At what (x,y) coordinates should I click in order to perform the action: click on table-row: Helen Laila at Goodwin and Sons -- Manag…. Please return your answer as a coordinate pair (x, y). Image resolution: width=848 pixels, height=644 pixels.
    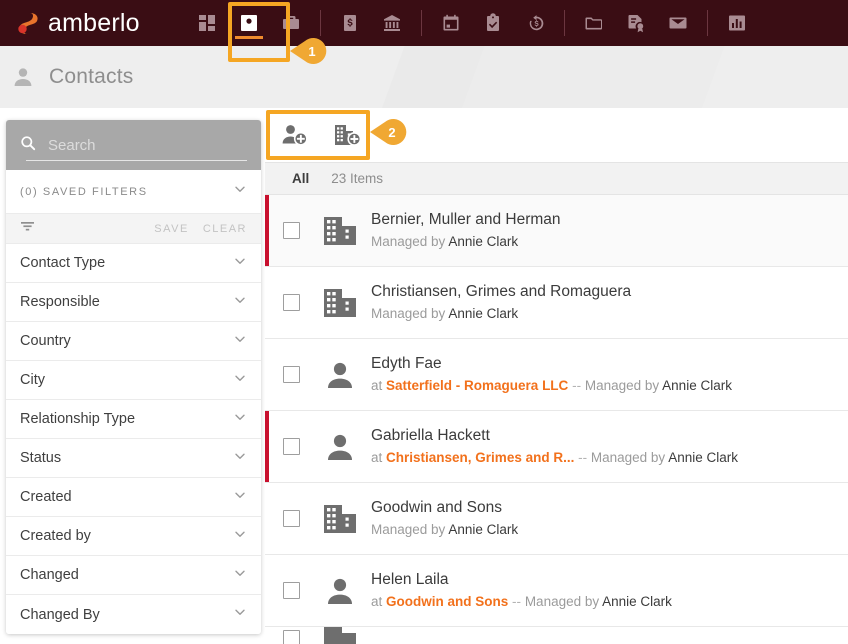
    Looking at the image, I should click on (556, 591).